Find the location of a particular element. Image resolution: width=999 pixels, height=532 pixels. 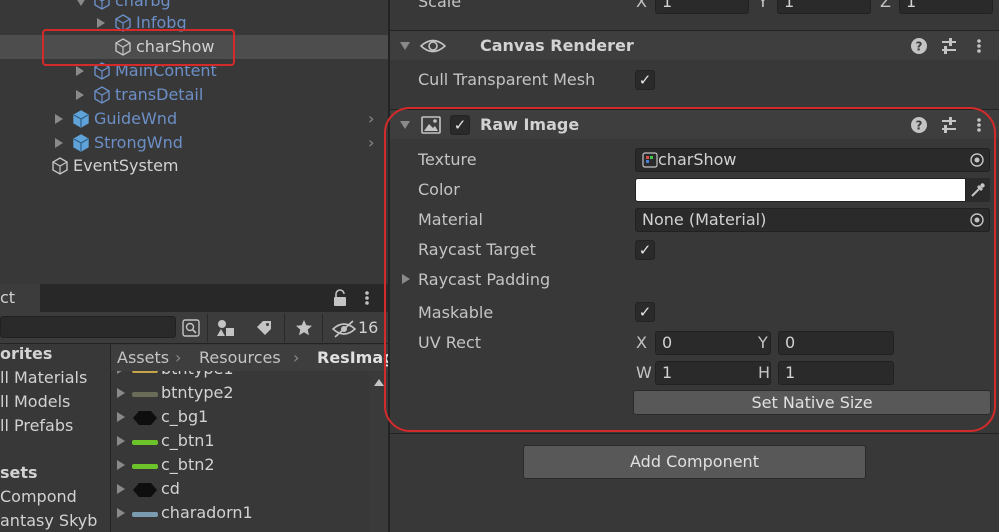

favorites-item: antasy Skyb is located at coordinates (48, 520).